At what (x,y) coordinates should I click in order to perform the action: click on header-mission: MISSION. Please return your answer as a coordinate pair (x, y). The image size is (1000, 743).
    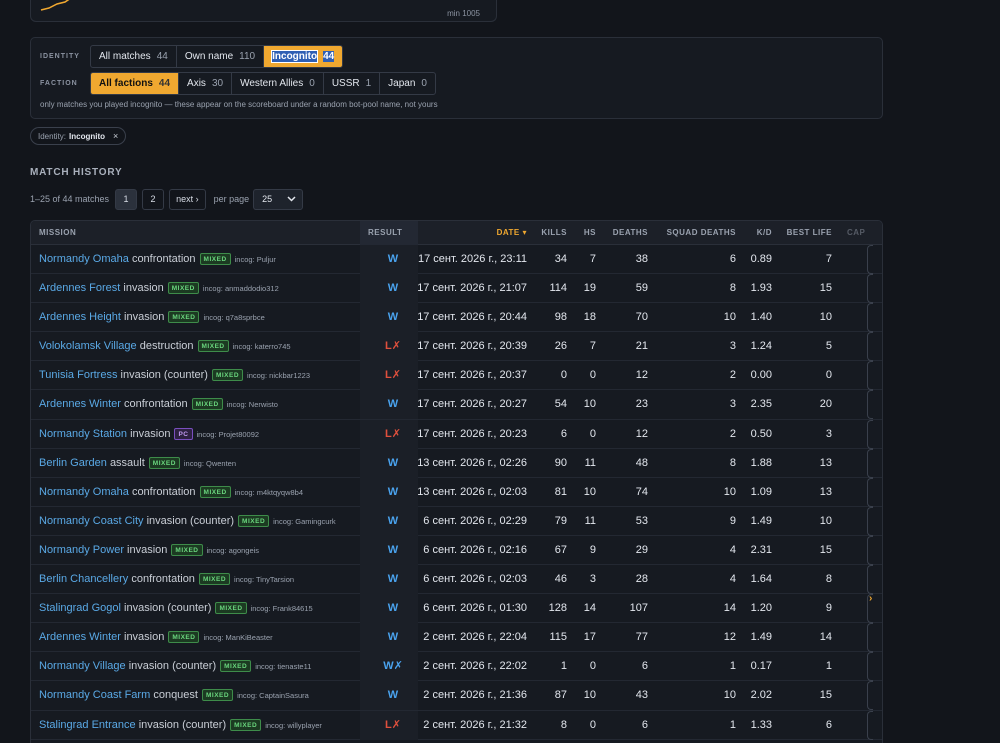
    Looking at the image, I should click on (57, 233).